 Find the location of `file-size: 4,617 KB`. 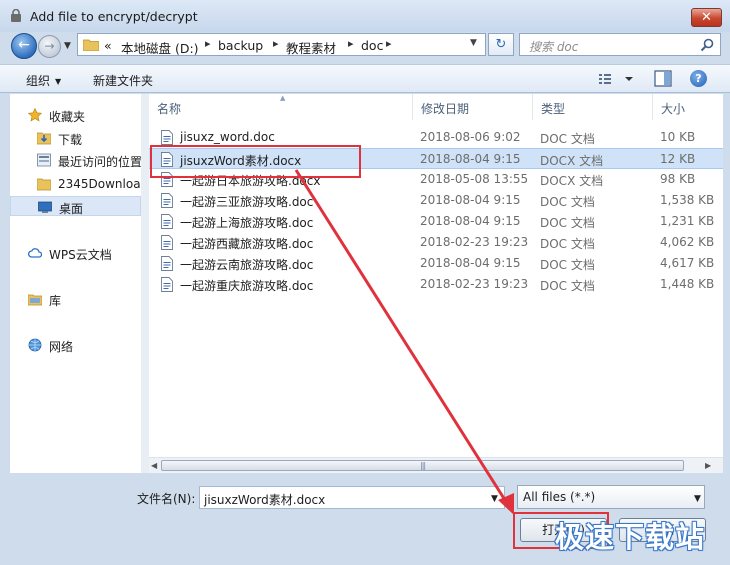

file-size: 4,617 KB is located at coordinates (687, 263).